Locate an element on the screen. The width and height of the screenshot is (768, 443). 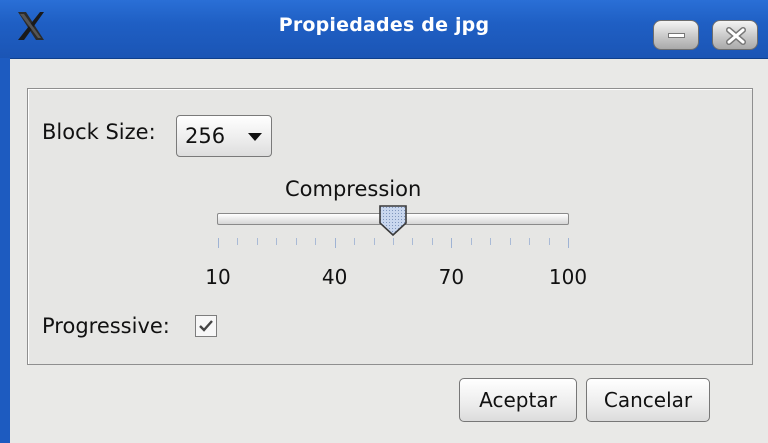
progressive-label: Progressive: is located at coordinates (106, 326).